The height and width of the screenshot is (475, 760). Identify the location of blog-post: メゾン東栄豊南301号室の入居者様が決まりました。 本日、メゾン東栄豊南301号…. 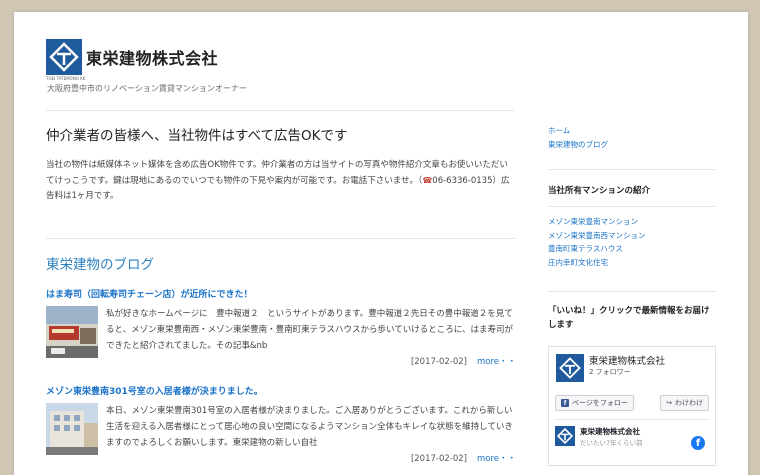
(281, 425).